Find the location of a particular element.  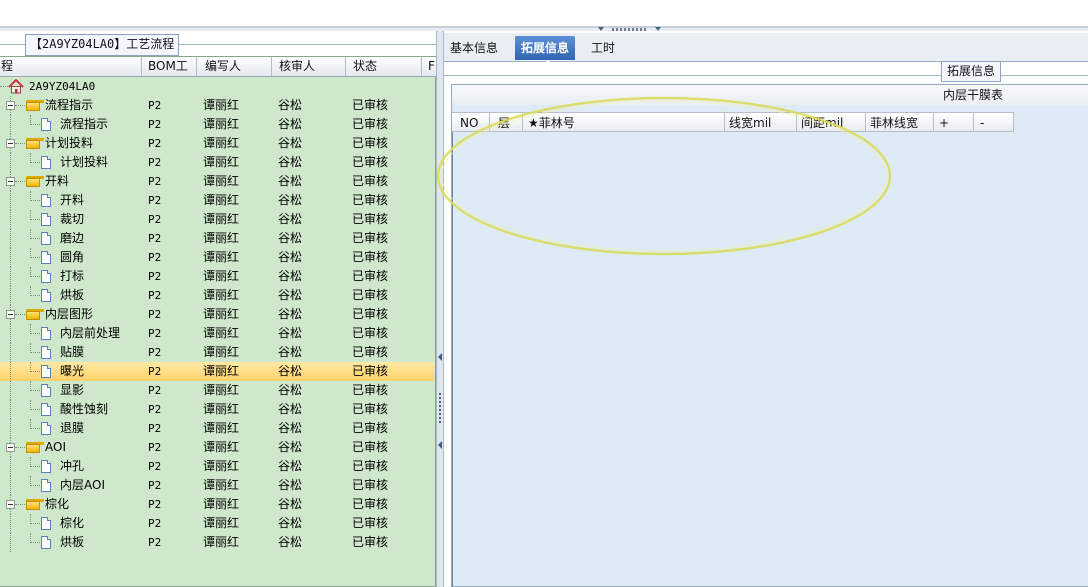

column-header-no: NO is located at coordinates (471, 122).